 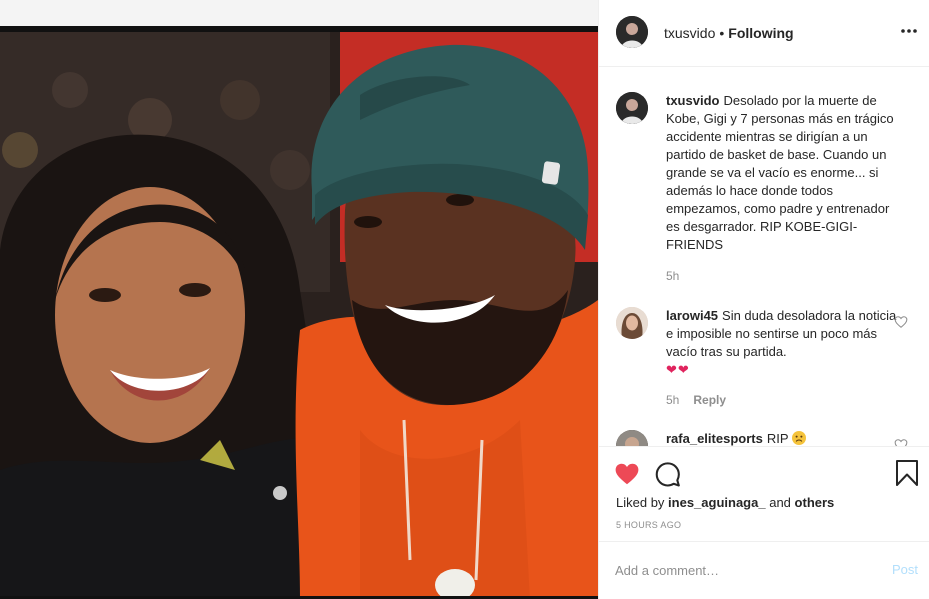 What do you see at coordinates (714, 438) in the screenshot?
I see `comment-author: rafa_elitesports` at bounding box center [714, 438].